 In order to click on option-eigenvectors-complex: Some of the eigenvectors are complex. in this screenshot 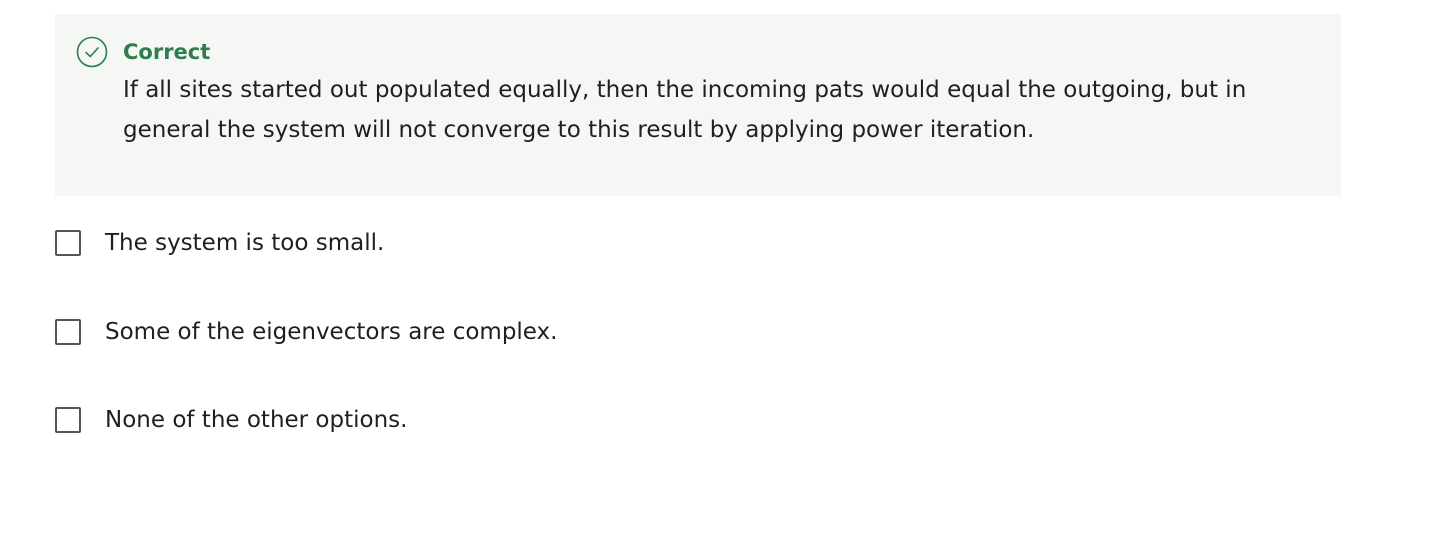, I will do `click(306, 332)`.